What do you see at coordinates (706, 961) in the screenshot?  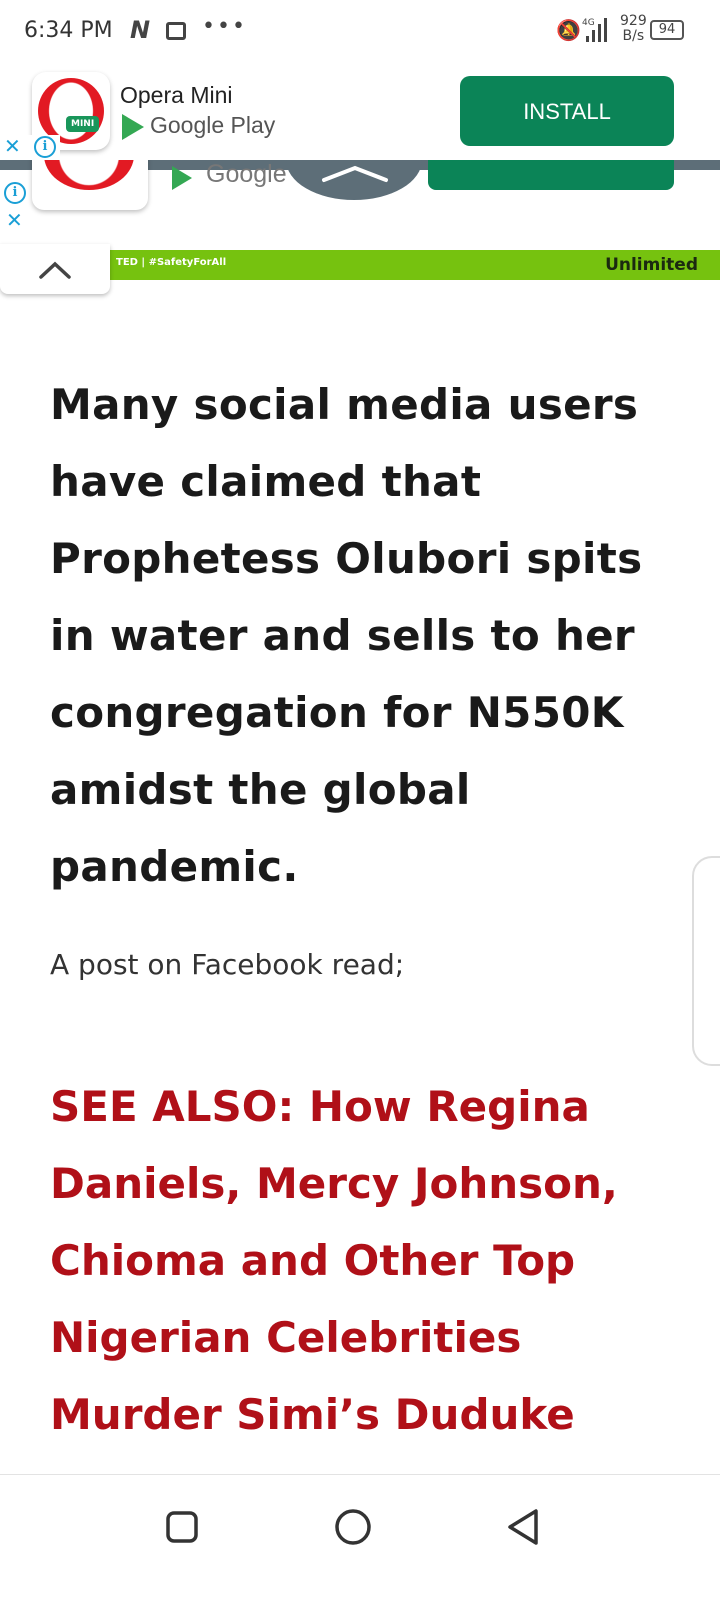 I see `side-panel-handle` at bounding box center [706, 961].